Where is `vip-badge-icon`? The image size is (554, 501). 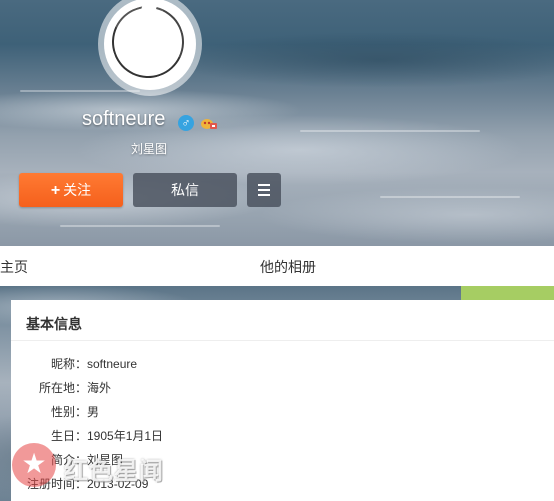
vip-badge-icon is located at coordinates (209, 124).